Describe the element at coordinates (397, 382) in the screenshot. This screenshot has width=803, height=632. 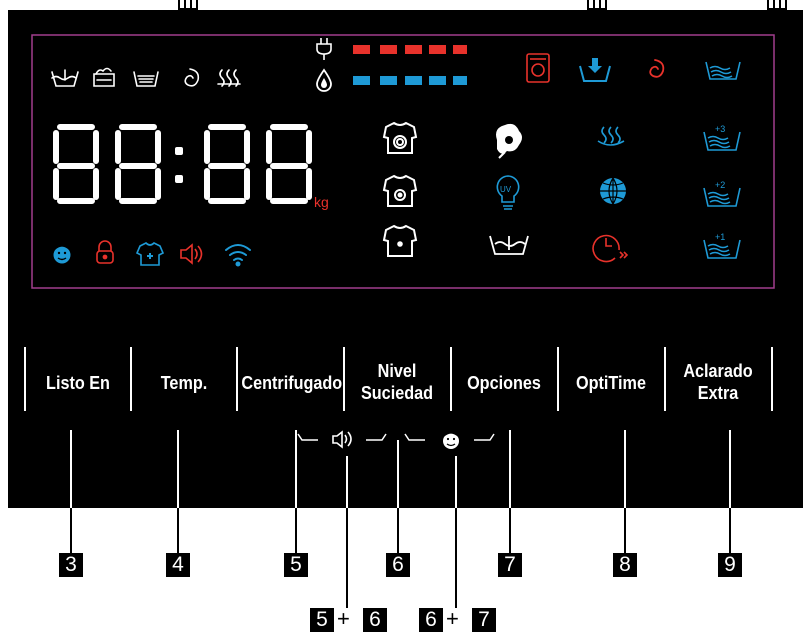
I see `nivel-suciedad-button: Nivel Suciedad` at that location.